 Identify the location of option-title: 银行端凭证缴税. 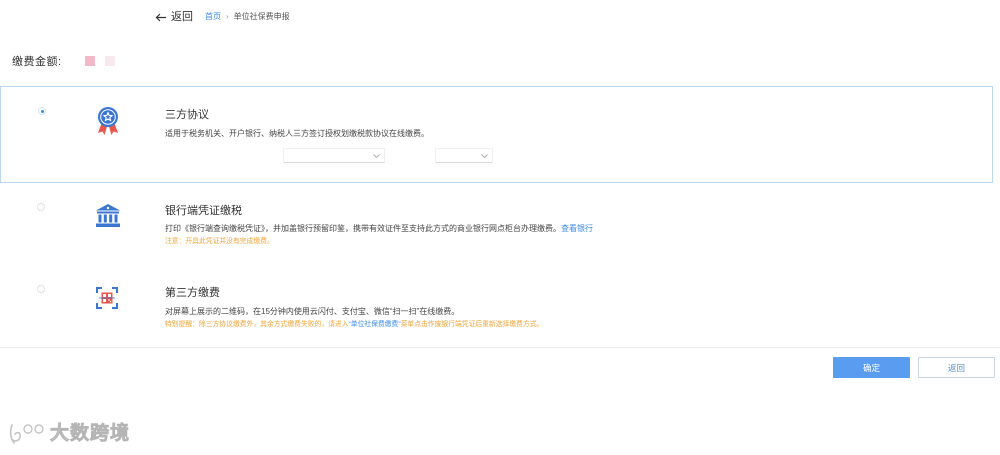
(203, 211).